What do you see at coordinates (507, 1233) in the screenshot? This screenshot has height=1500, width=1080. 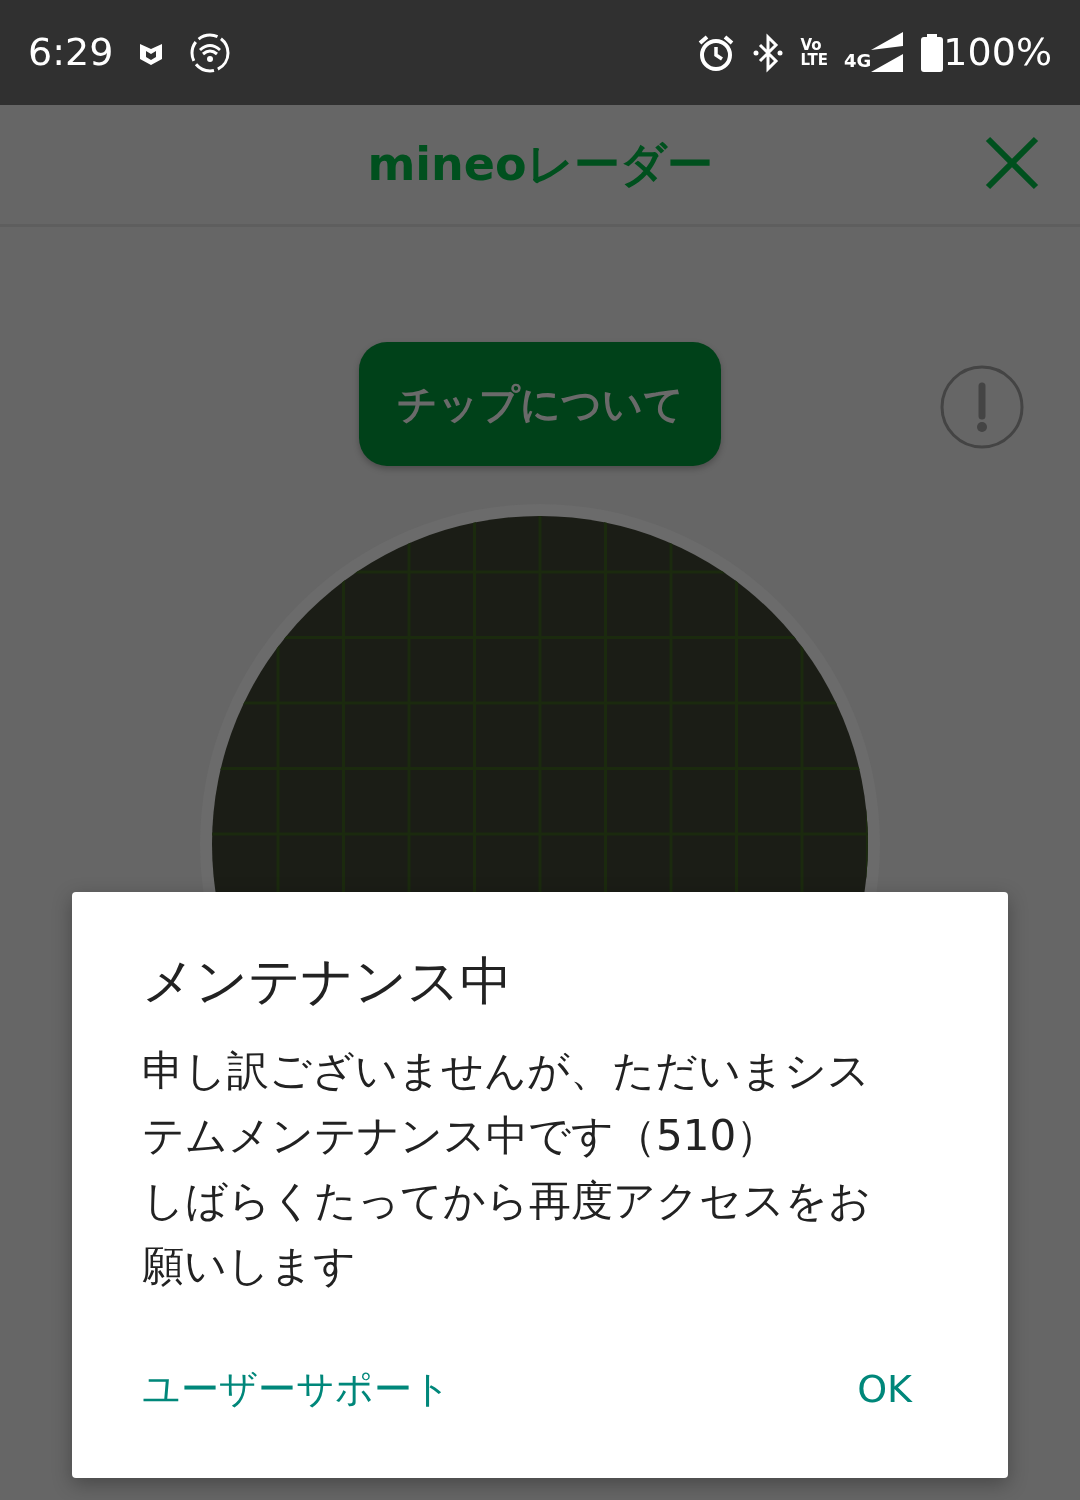 I see `dialog-message: しばらくたってから再度アクセスをお願いします` at bounding box center [507, 1233].